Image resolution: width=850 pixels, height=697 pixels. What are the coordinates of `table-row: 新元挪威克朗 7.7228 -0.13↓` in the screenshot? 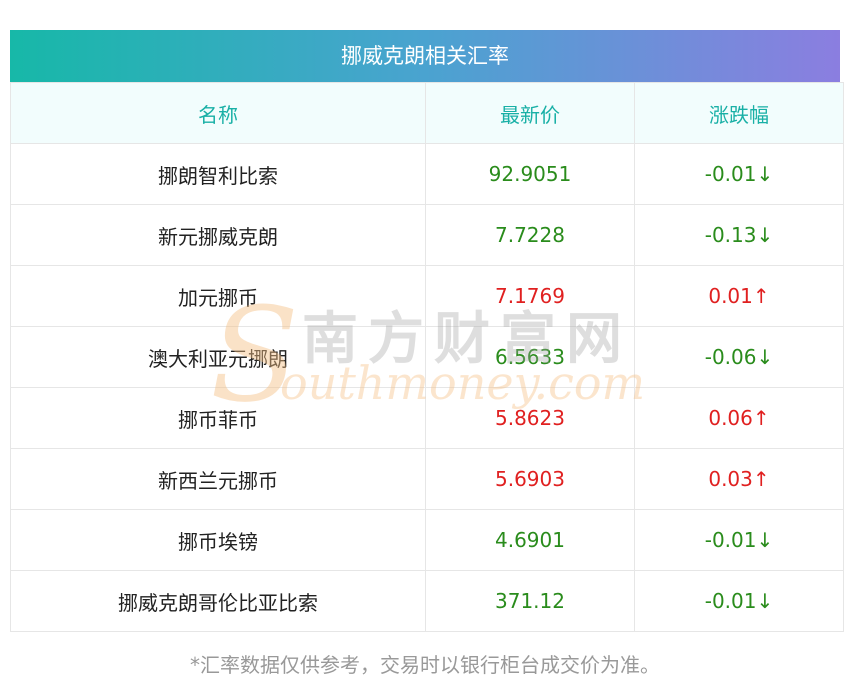 It's located at (427, 235).